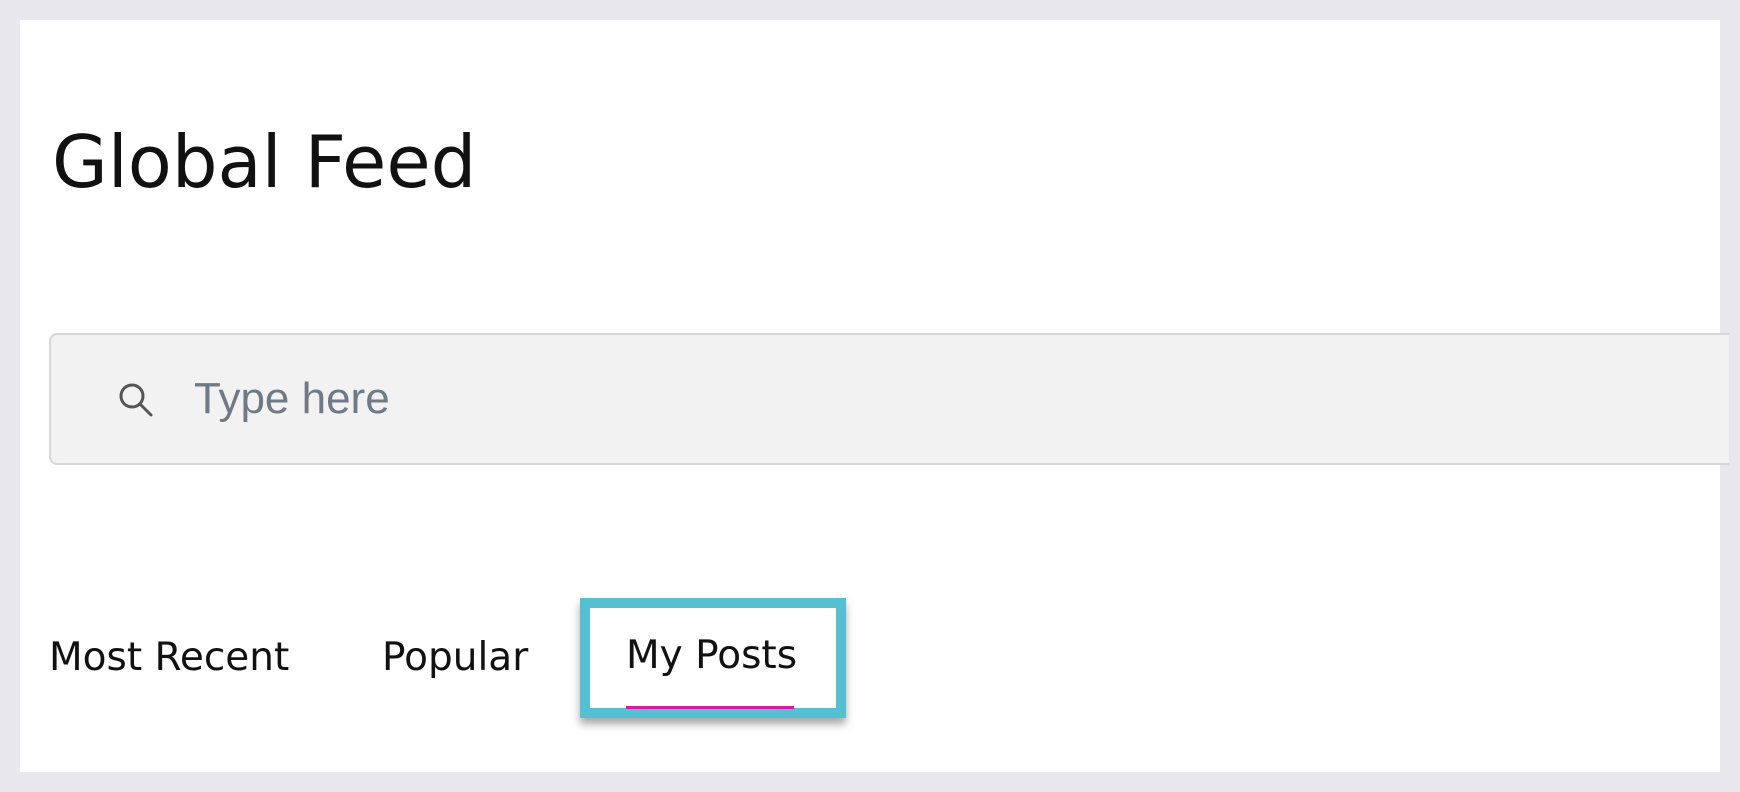 This screenshot has width=1740, height=792. I want to click on tab-most-recent: Most Recent, so click(169, 657).